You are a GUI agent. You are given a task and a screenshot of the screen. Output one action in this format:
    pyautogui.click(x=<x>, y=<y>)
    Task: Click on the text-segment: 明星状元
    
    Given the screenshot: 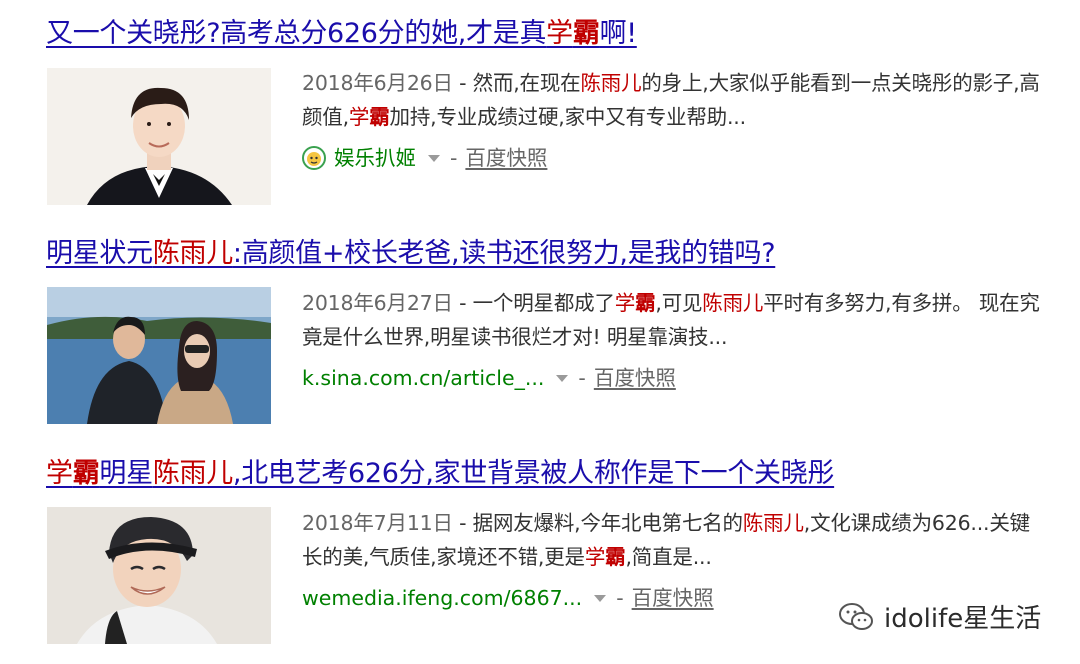 What is the action you would take?
    pyautogui.click(x=99, y=253)
    